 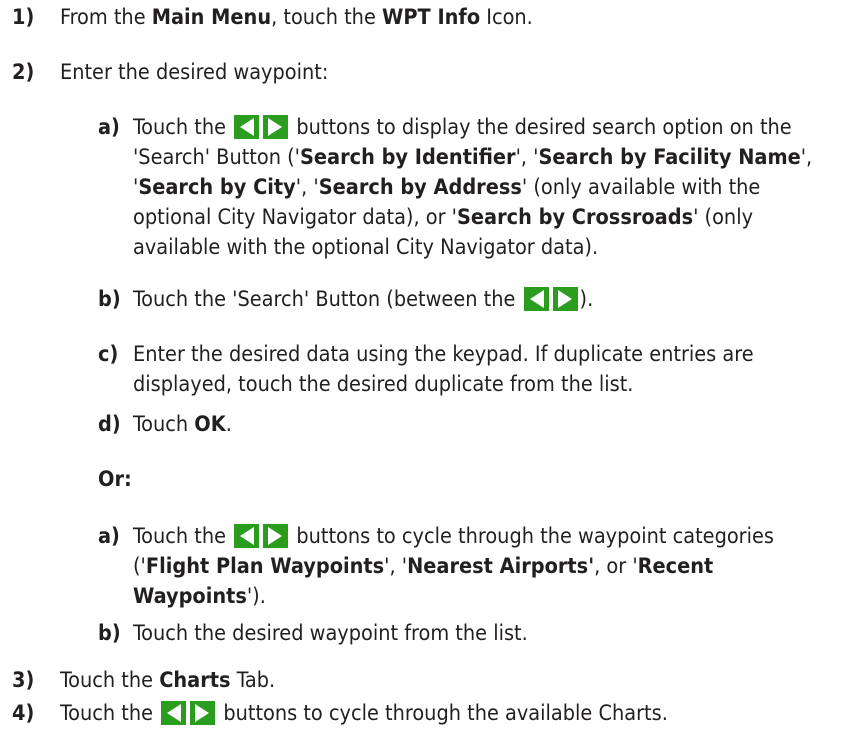 I want to click on step-text: Enter the desired waypoint:, so click(x=194, y=72).